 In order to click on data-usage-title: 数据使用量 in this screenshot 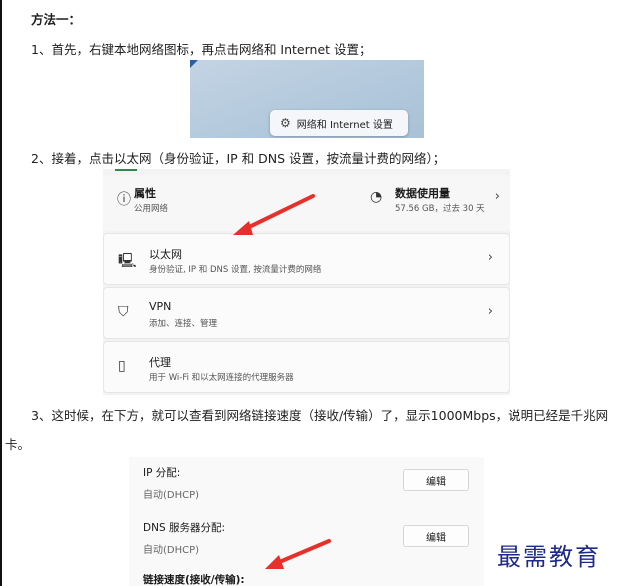, I will do `click(422, 193)`.